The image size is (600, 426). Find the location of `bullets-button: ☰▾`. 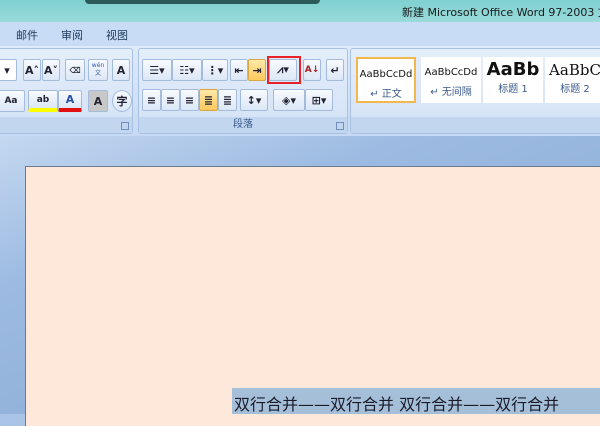

bullets-button: ☰▾ is located at coordinates (157, 70).